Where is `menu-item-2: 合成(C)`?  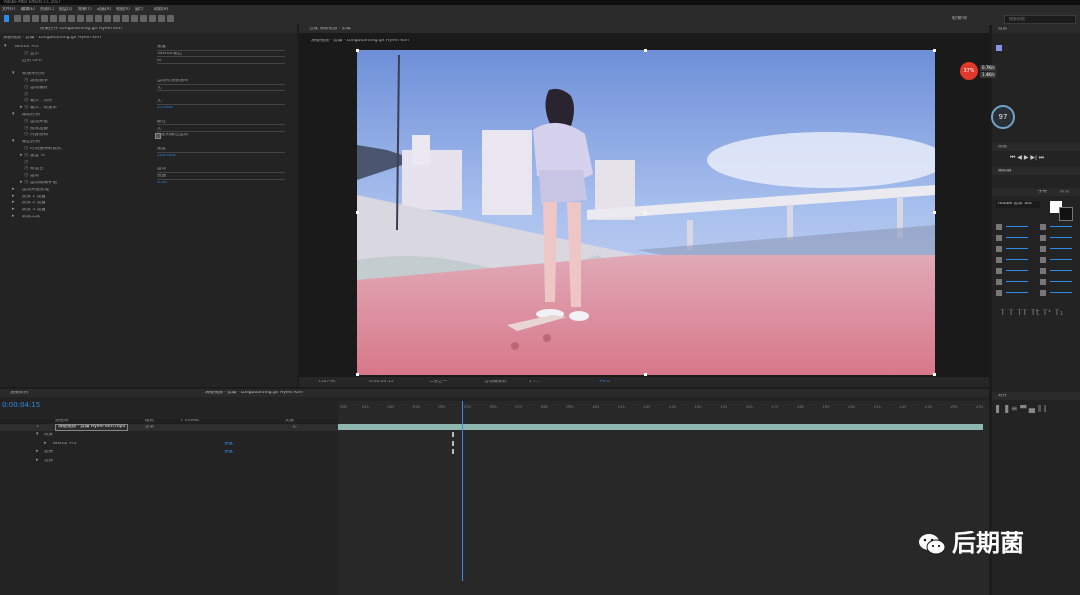
menu-item-2: 合成(C) is located at coordinates (47, 9).